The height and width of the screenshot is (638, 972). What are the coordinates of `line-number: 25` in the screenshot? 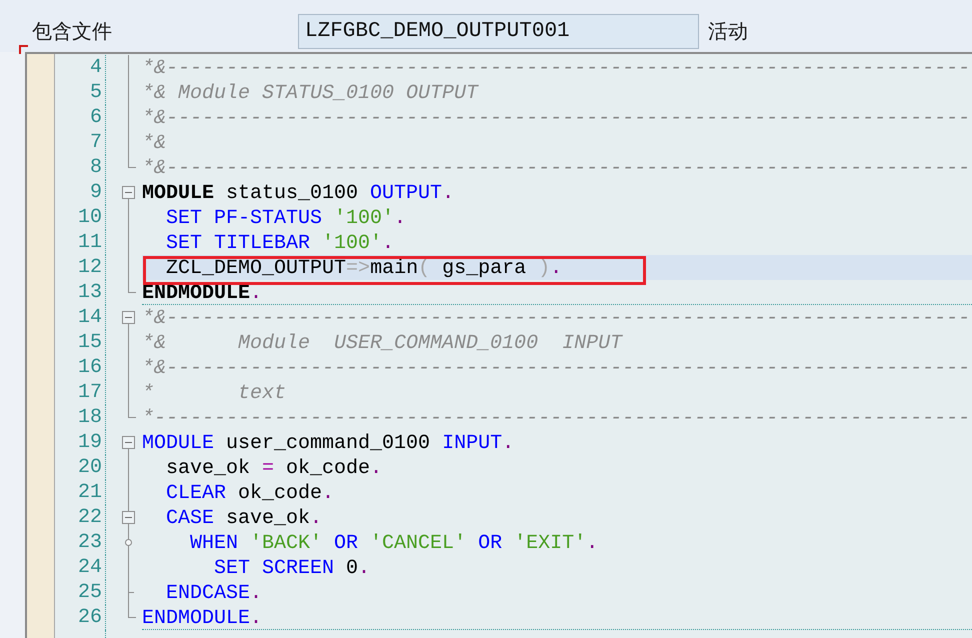 It's located at (90, 592).